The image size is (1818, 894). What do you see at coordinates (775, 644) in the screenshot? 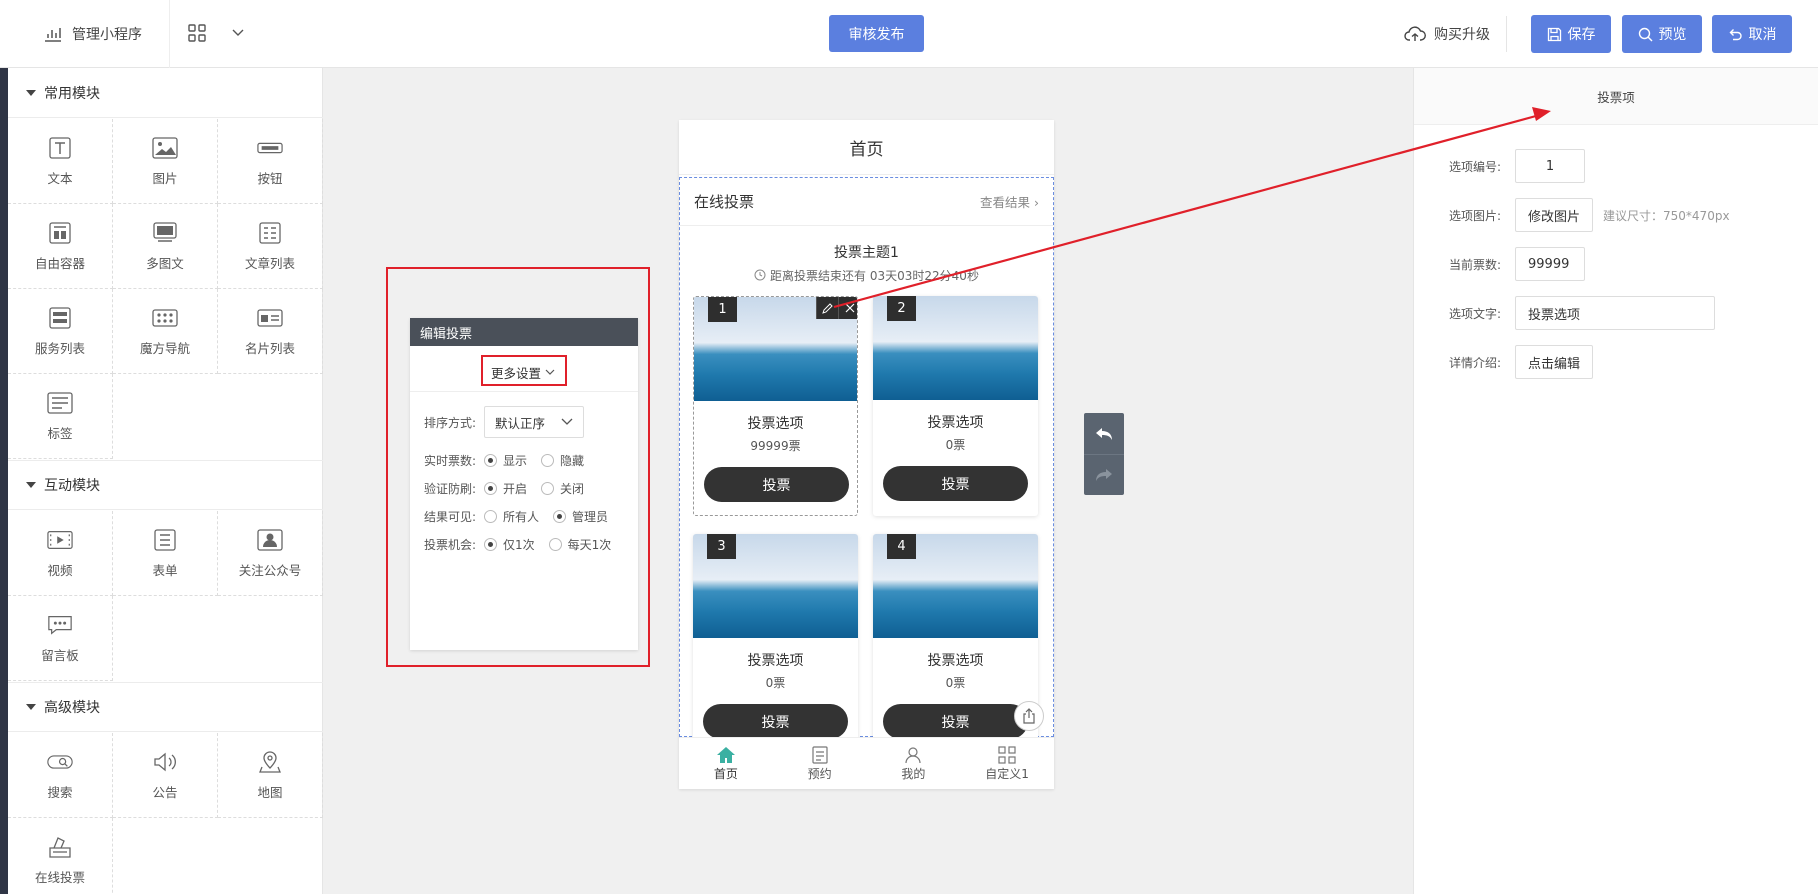
I see `vote-card: 3 投票选项 0票 投票` at bounding box center [775, 644].